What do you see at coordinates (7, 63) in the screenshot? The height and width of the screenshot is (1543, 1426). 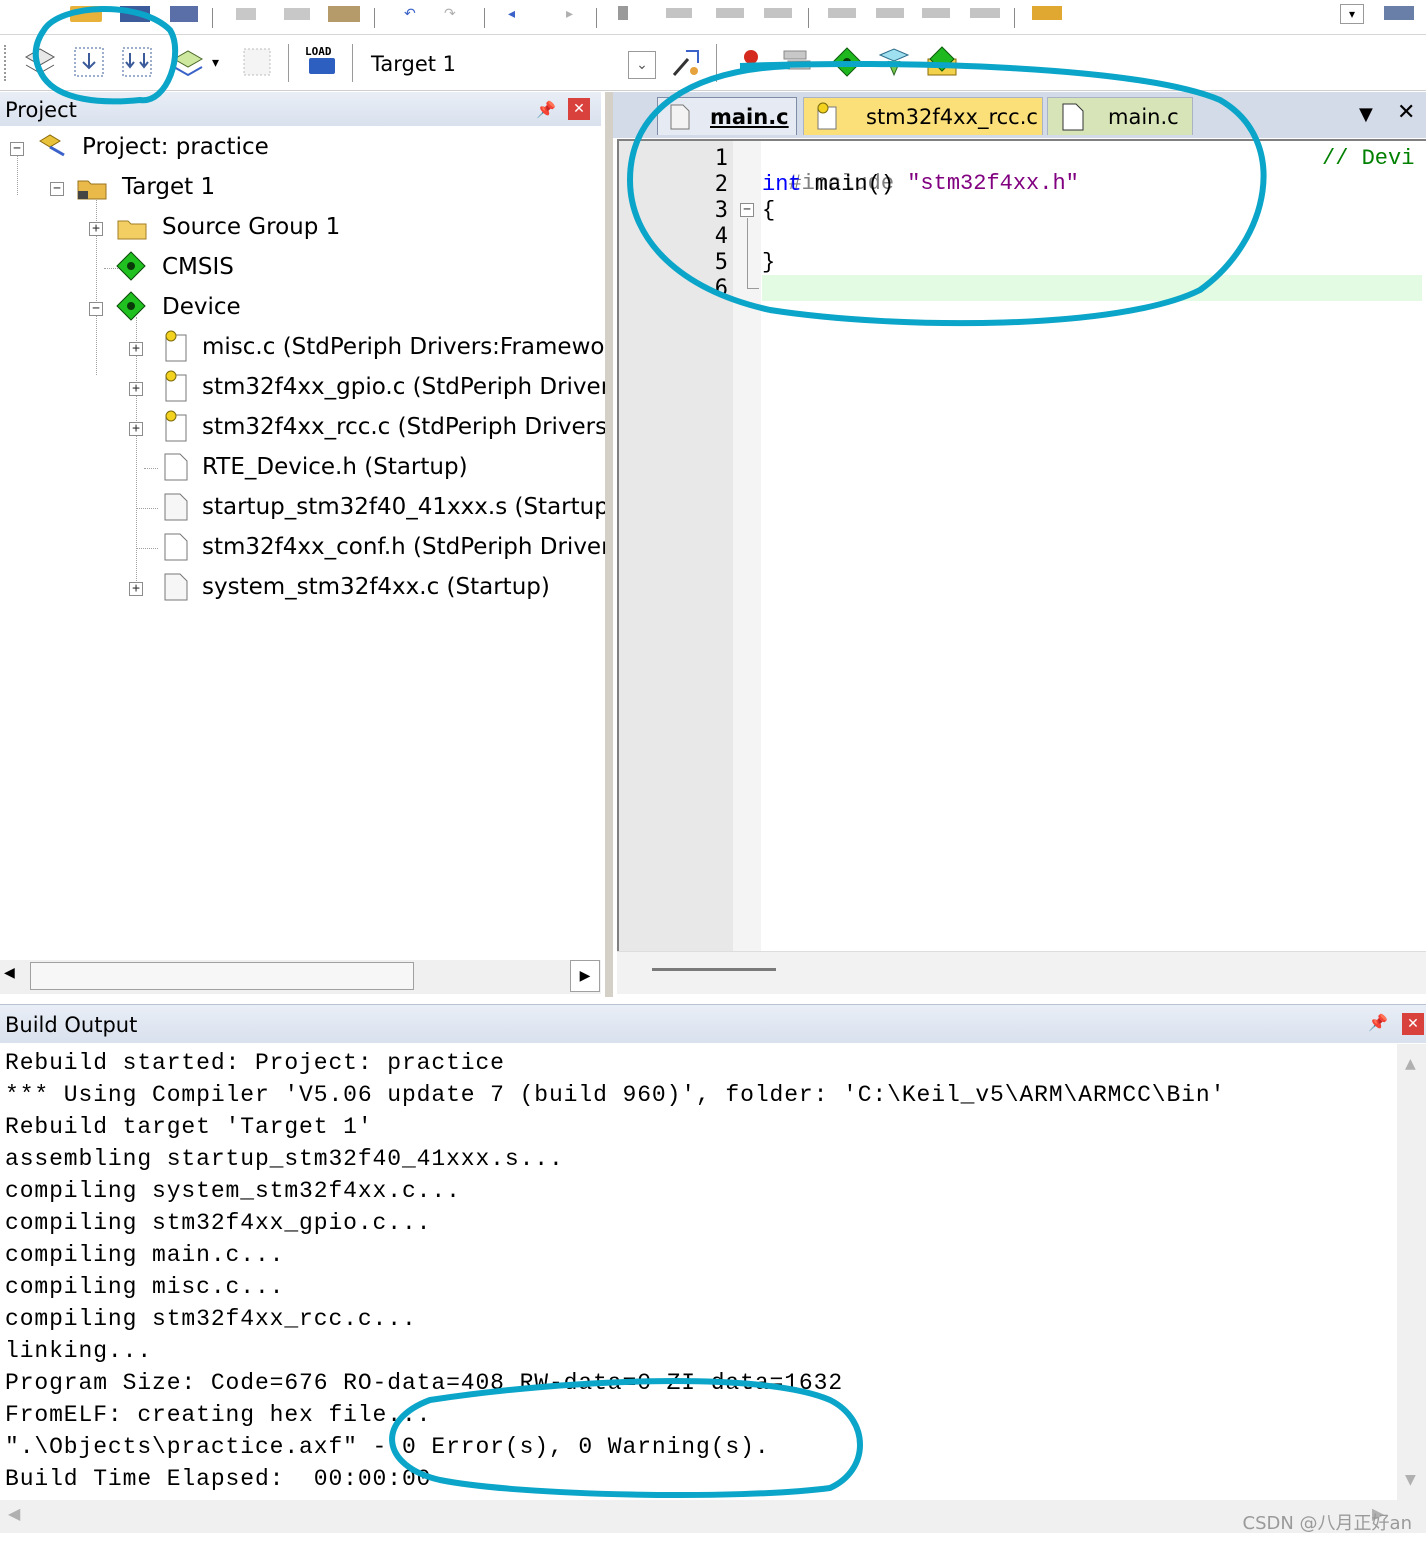 I see `toolbar-grip` at bounding box center [7, 63].